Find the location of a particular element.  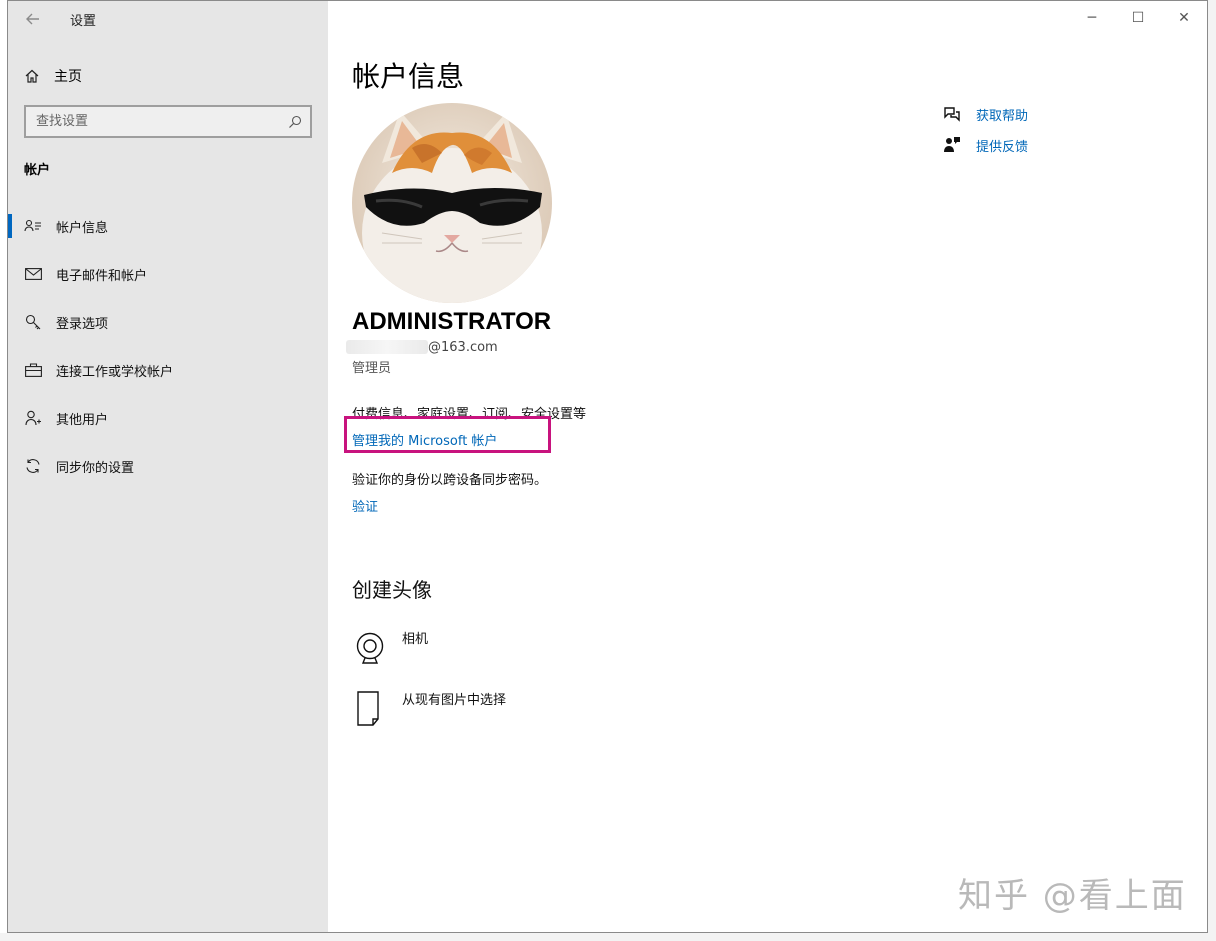

sidebar-item-label: 帐户信息 is located at coordinates (82, 228).